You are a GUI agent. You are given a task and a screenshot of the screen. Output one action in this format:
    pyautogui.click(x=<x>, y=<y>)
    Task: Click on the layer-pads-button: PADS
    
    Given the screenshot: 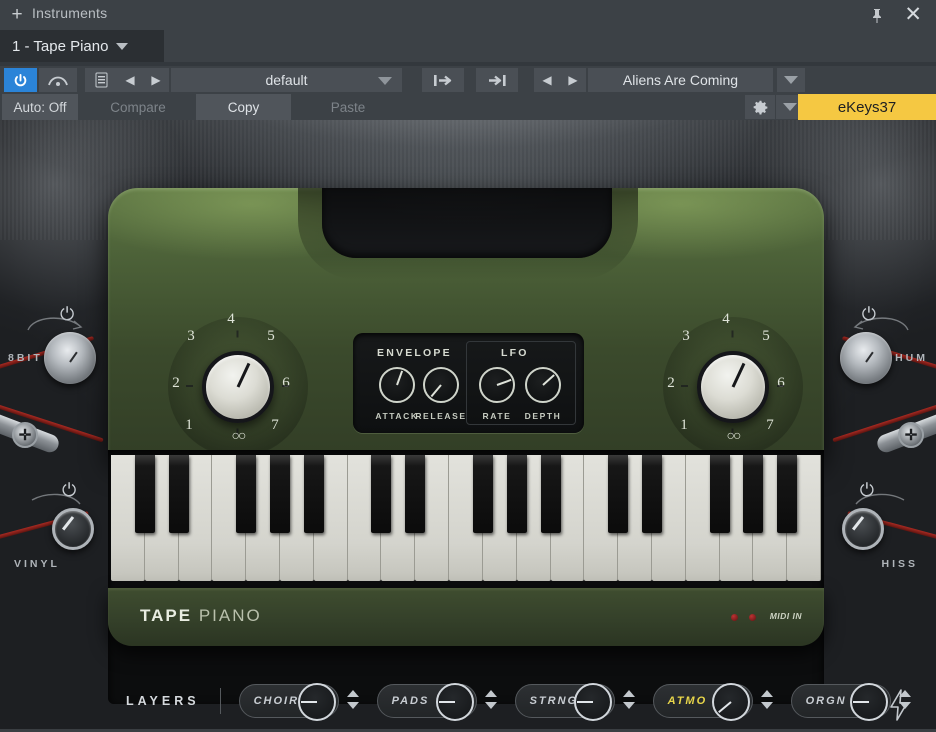 What is the action you would take?
    pyautogui.click(x=426, y=702)
    